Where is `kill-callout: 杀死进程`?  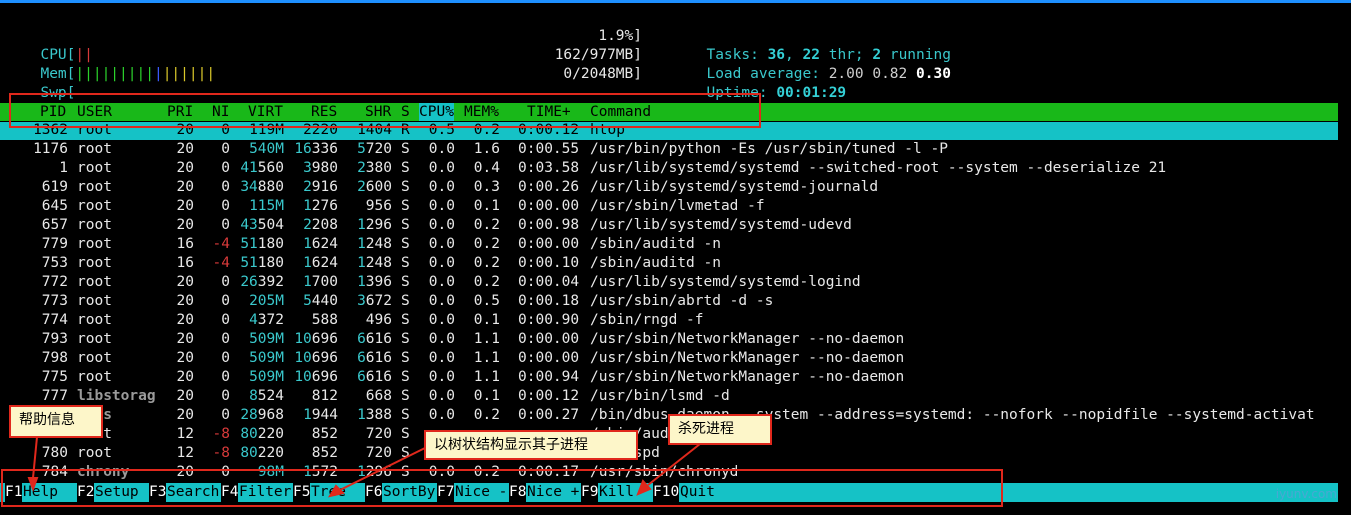 kill-callout: 杀死进程 is located at coordinates (720, 429).